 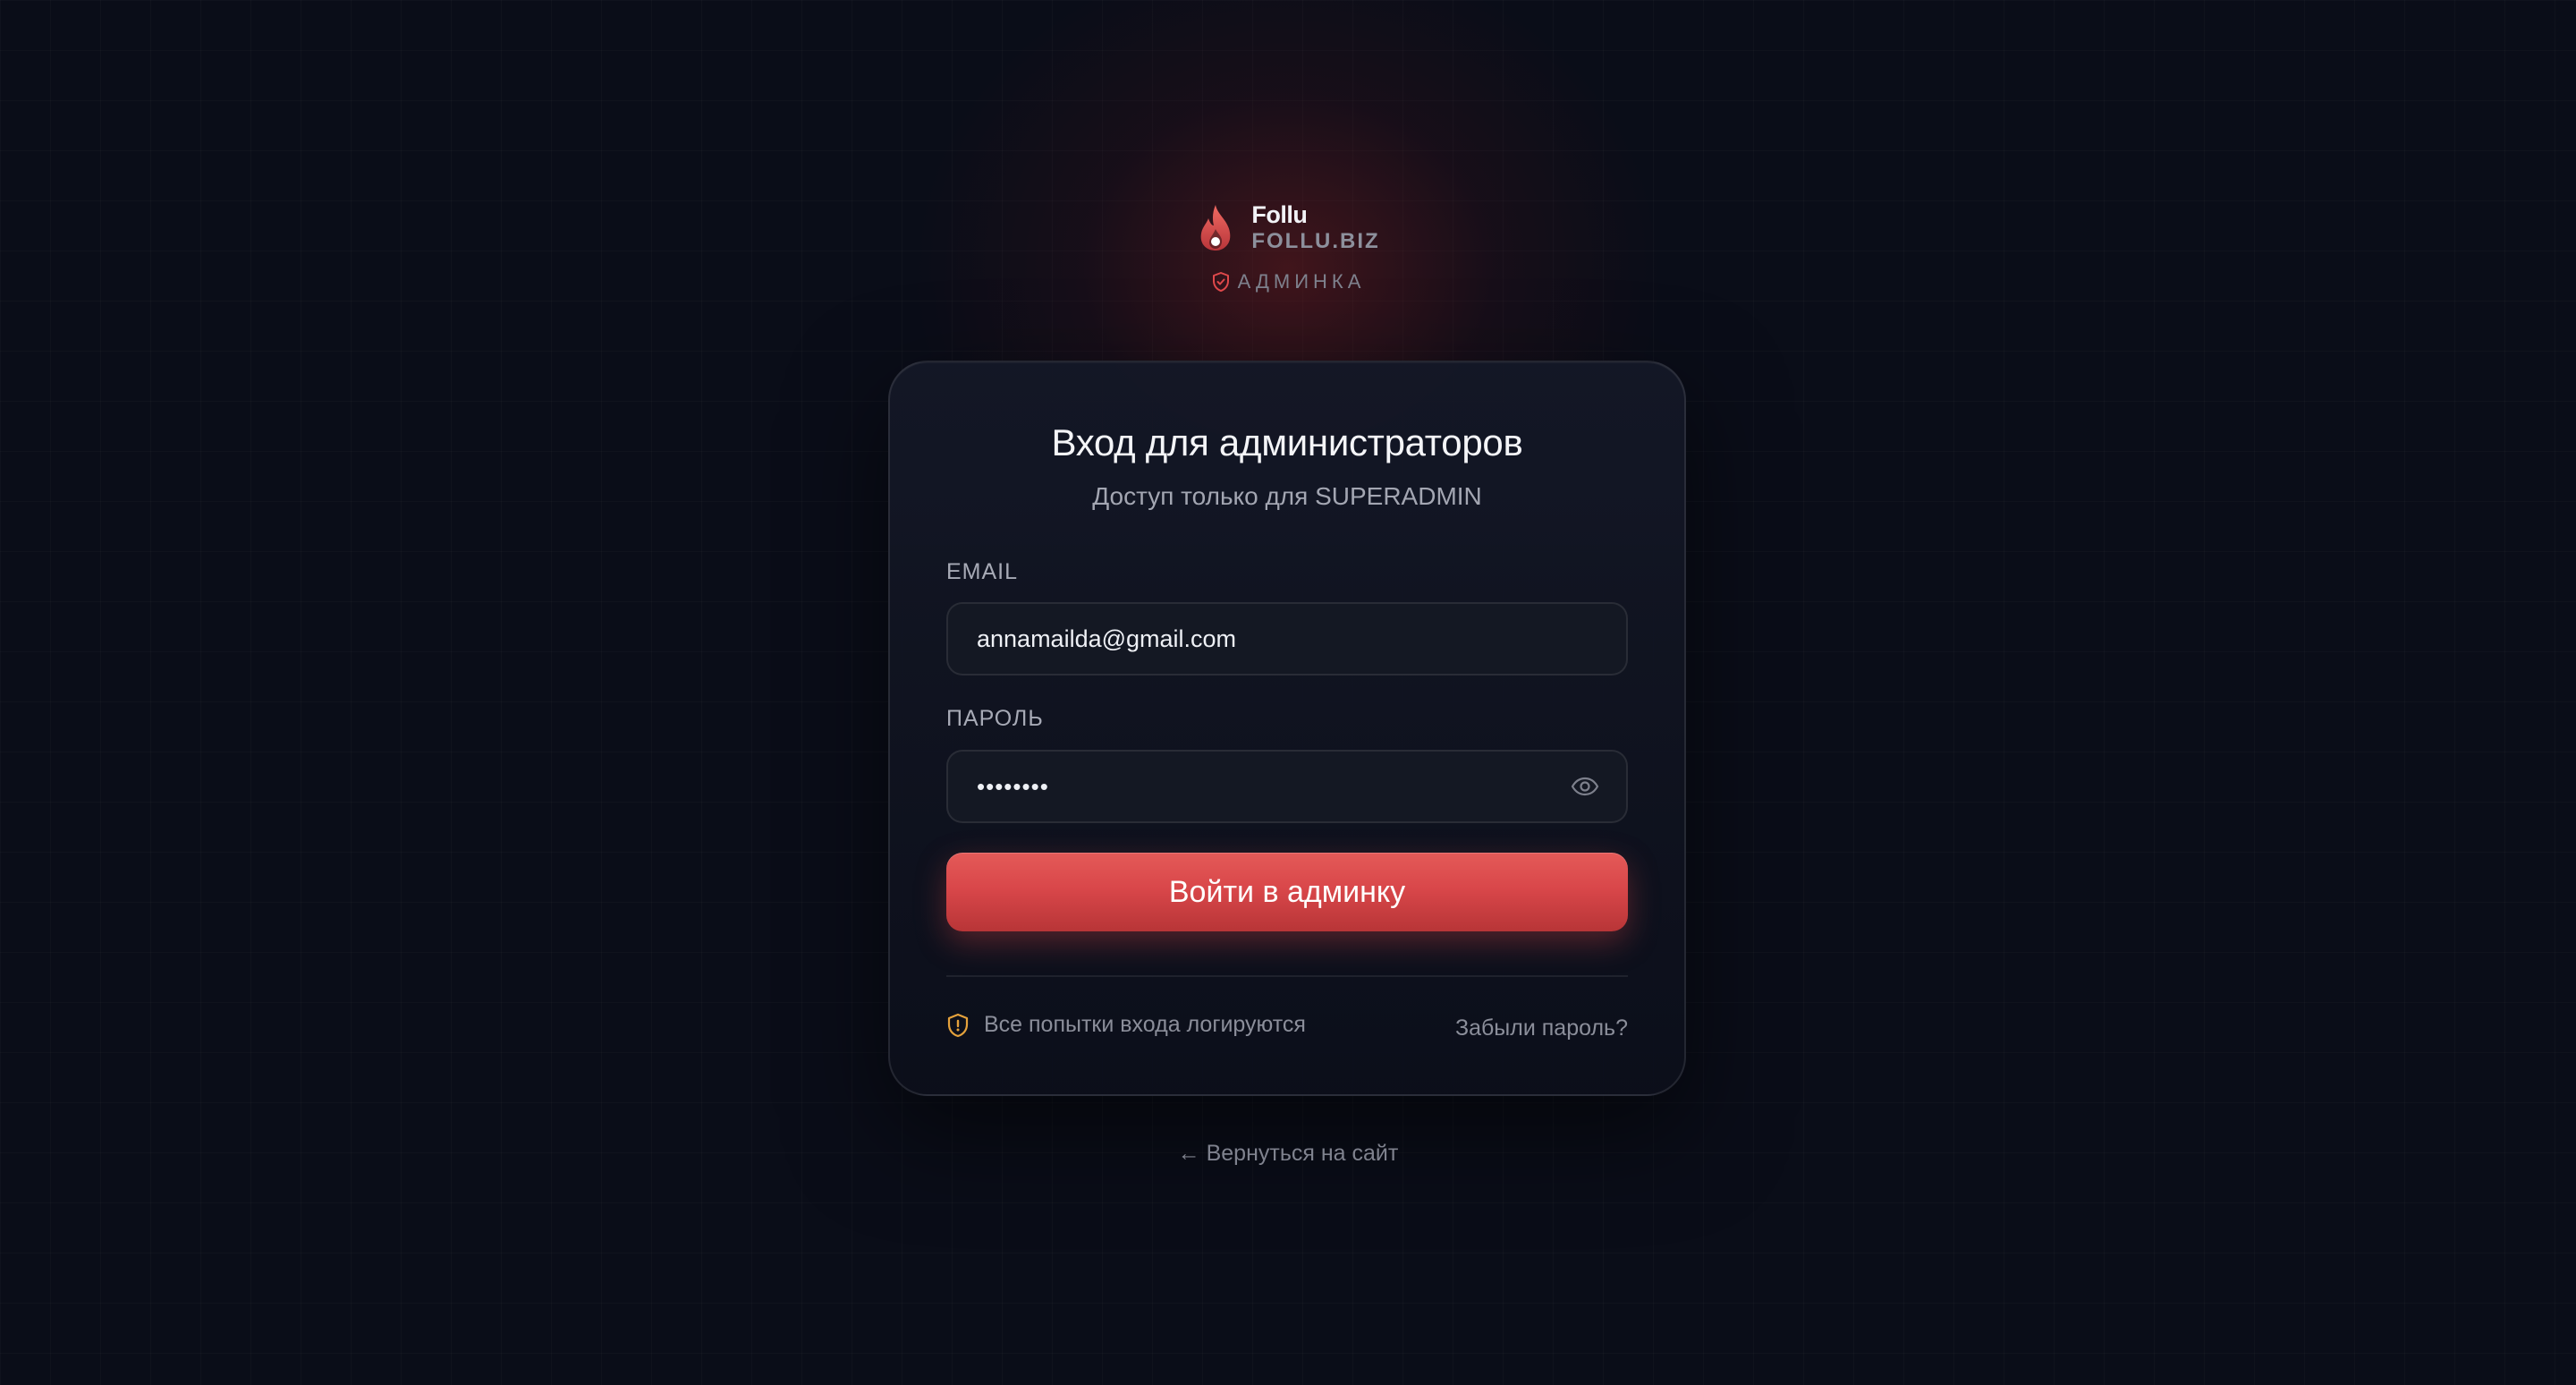 What do you see at coordinates (1216, 228) in the screenshot?
I see `flame-icon` at bounding box center [1216, 228].